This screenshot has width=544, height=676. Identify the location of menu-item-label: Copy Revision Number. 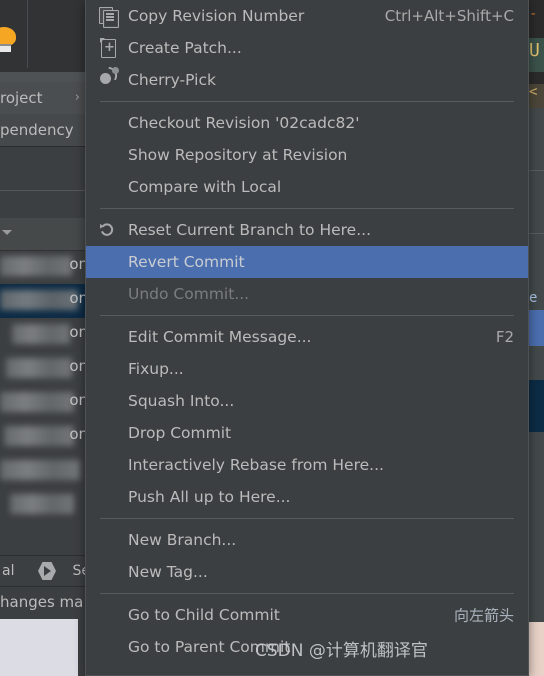
(216, 16).